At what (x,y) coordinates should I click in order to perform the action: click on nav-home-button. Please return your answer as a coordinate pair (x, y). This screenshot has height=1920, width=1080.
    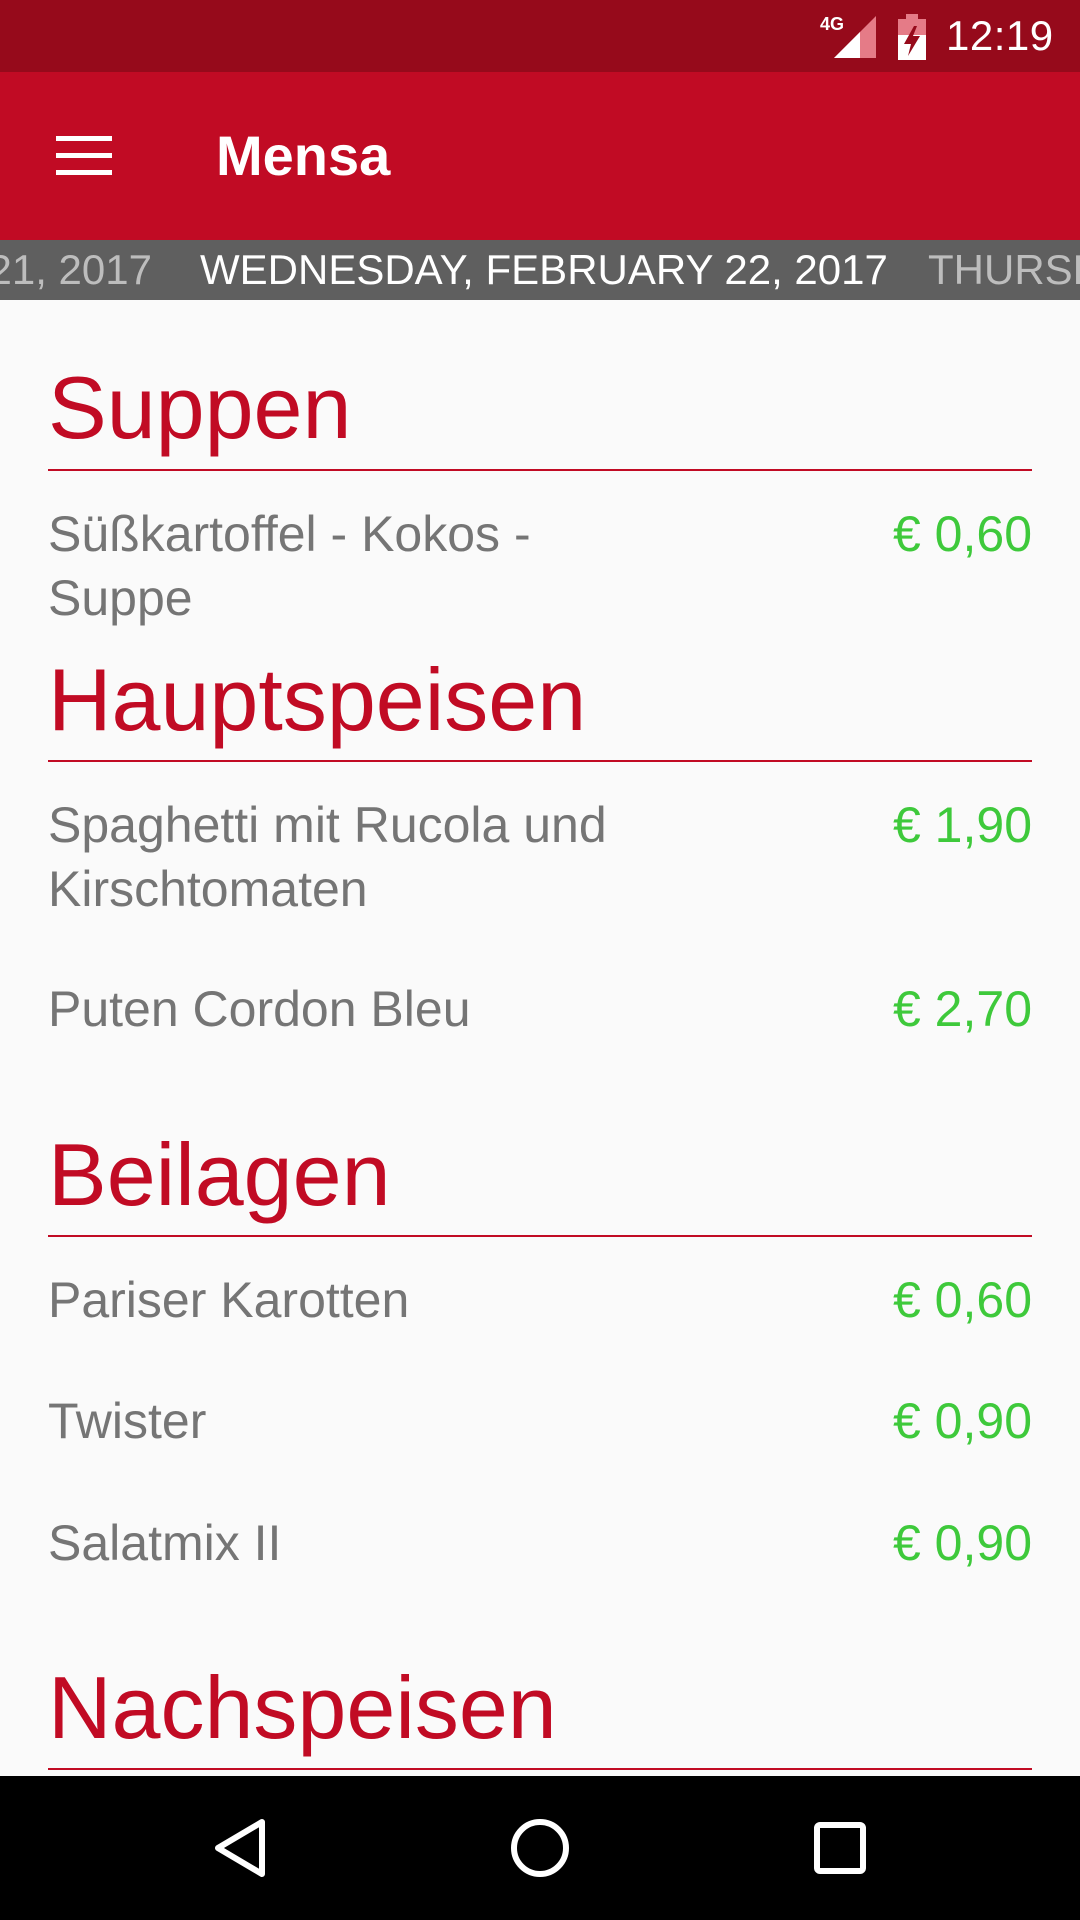
    Looking at the image, I should click on (540, 1848).